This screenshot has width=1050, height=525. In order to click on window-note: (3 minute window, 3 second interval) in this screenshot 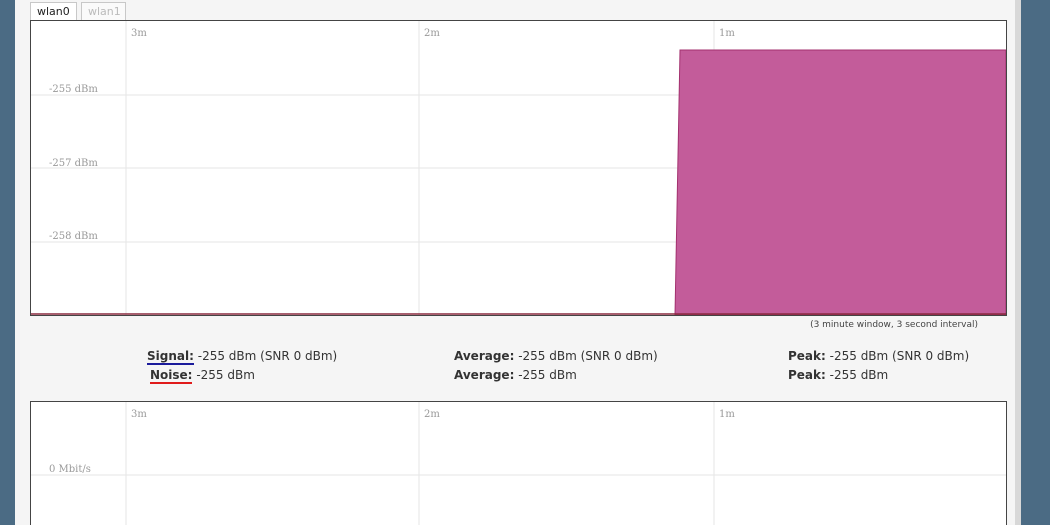, I will do `click(894, 325)`.